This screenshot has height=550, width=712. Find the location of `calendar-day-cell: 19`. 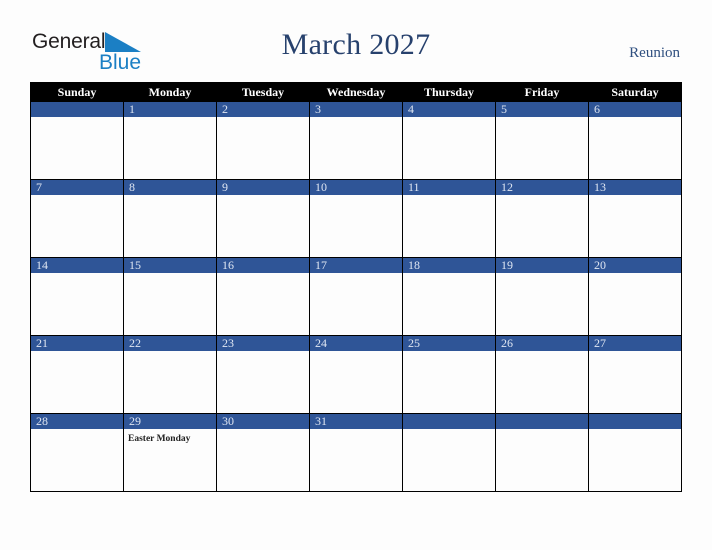

calendar-day-cell: 19 is located at coordinates (542, 296).